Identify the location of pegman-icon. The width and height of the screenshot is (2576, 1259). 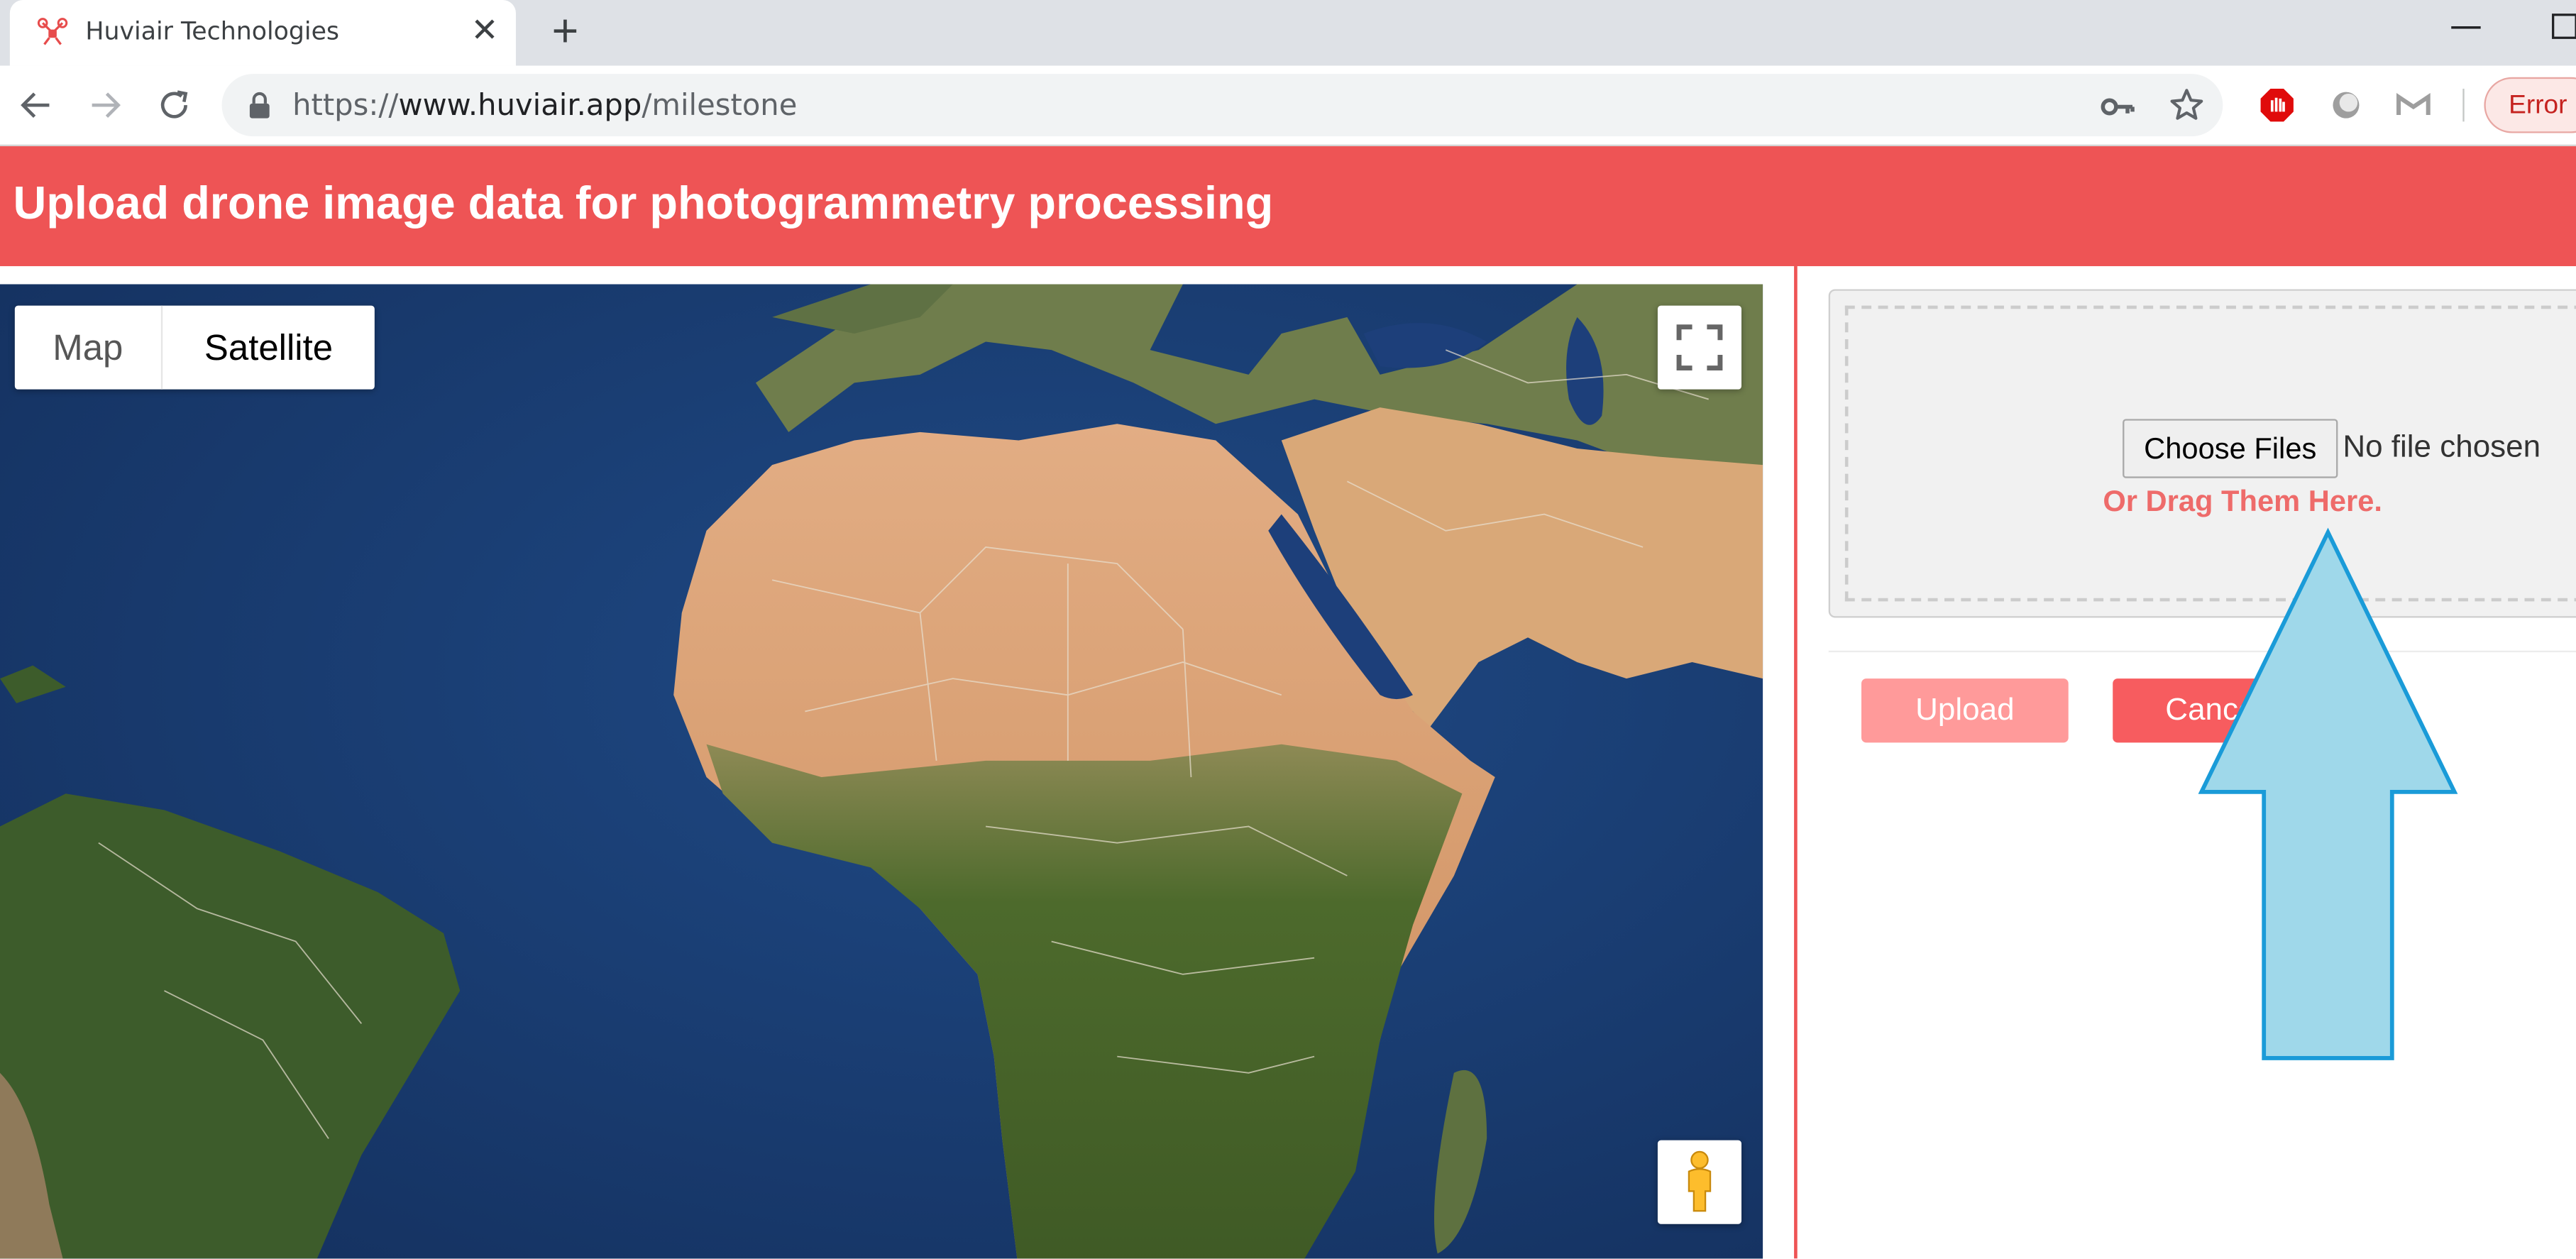
(1700, 1181).